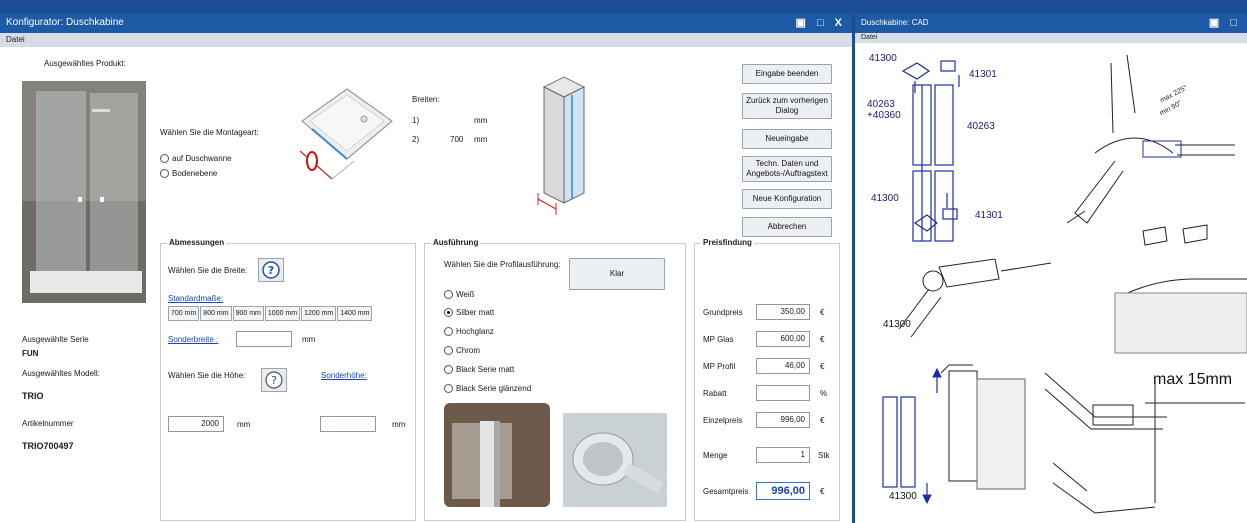 The image size is (1247, 523). I want to click on back-button: Zurück zum vorherigen Dialog, so click(787, 106).